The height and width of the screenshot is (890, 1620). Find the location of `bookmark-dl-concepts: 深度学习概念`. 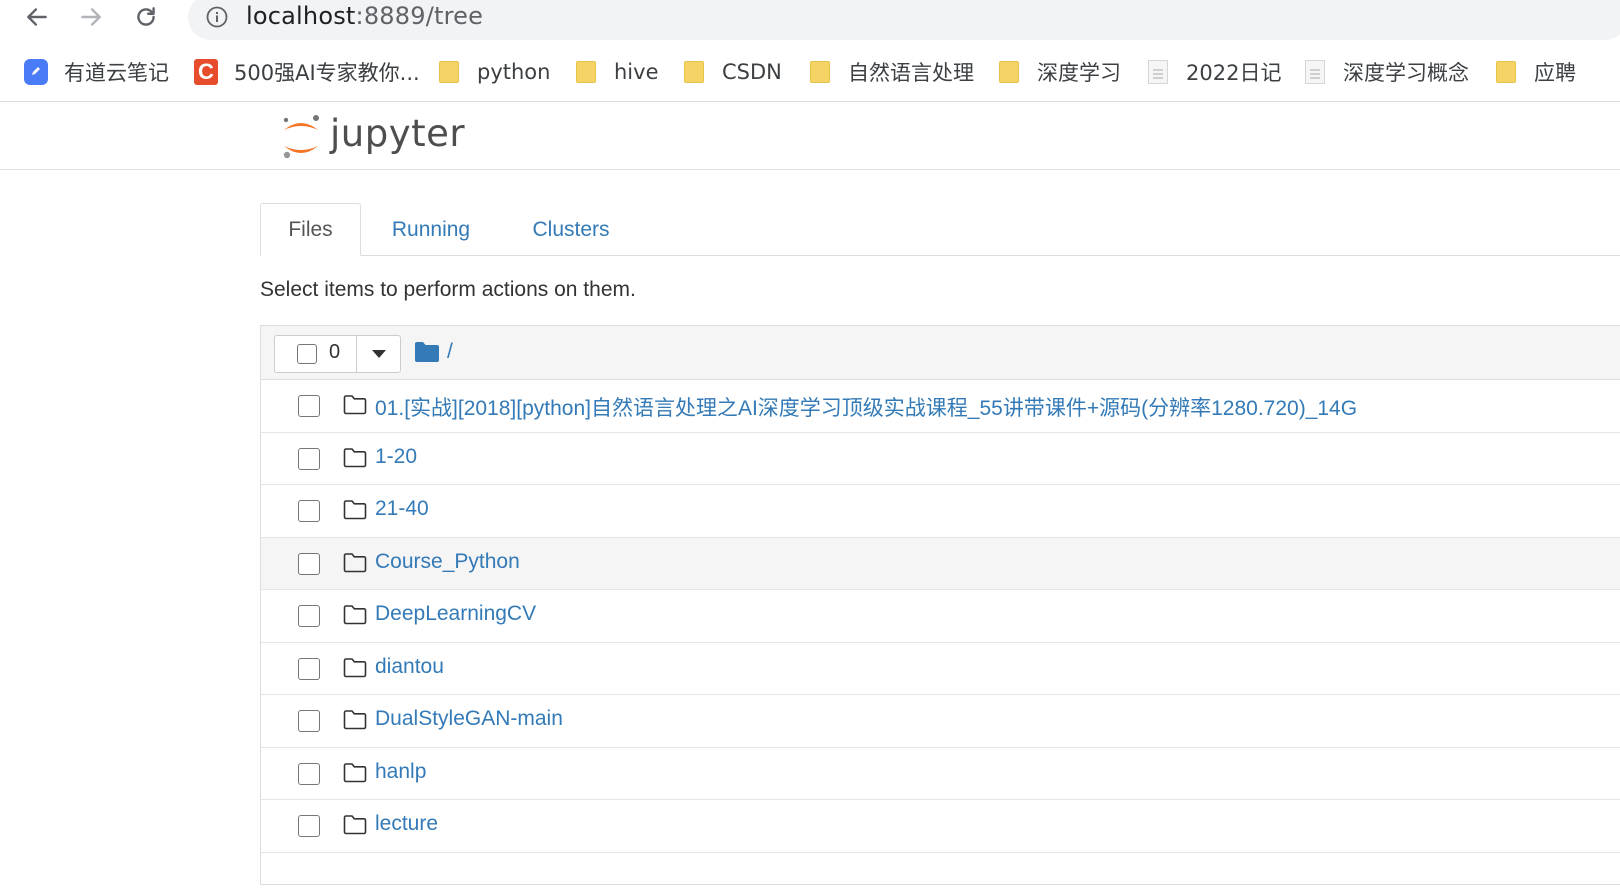

bookmark-dl-concepts: 深度学习概念 is located at coordinates (1386, 72).